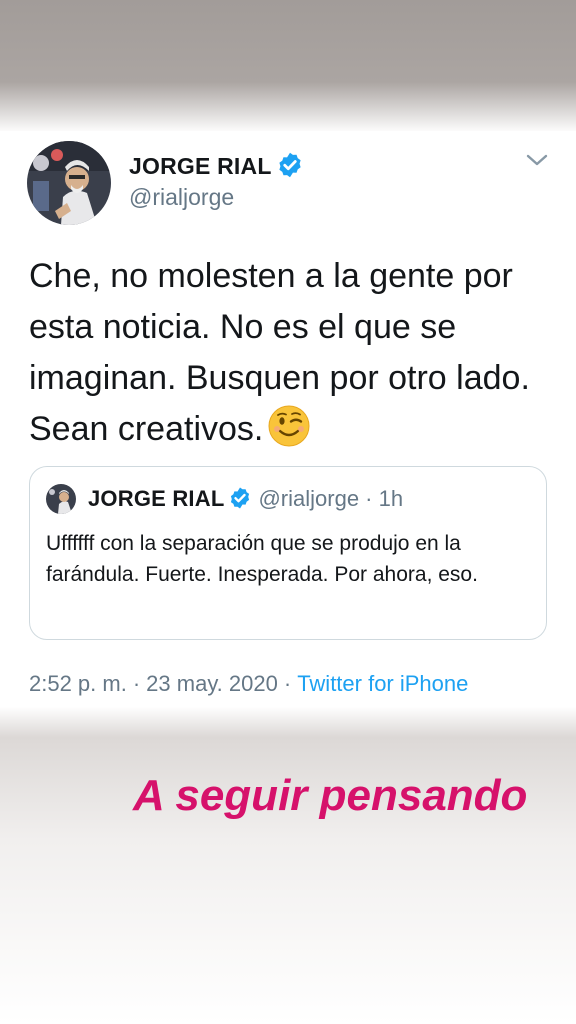 The height and width of the screenshot is (1024, 576). Describe the element at coordinates (200, 166) in the screenshot. I see `display-name-text: JORGE RIAL` at that location.